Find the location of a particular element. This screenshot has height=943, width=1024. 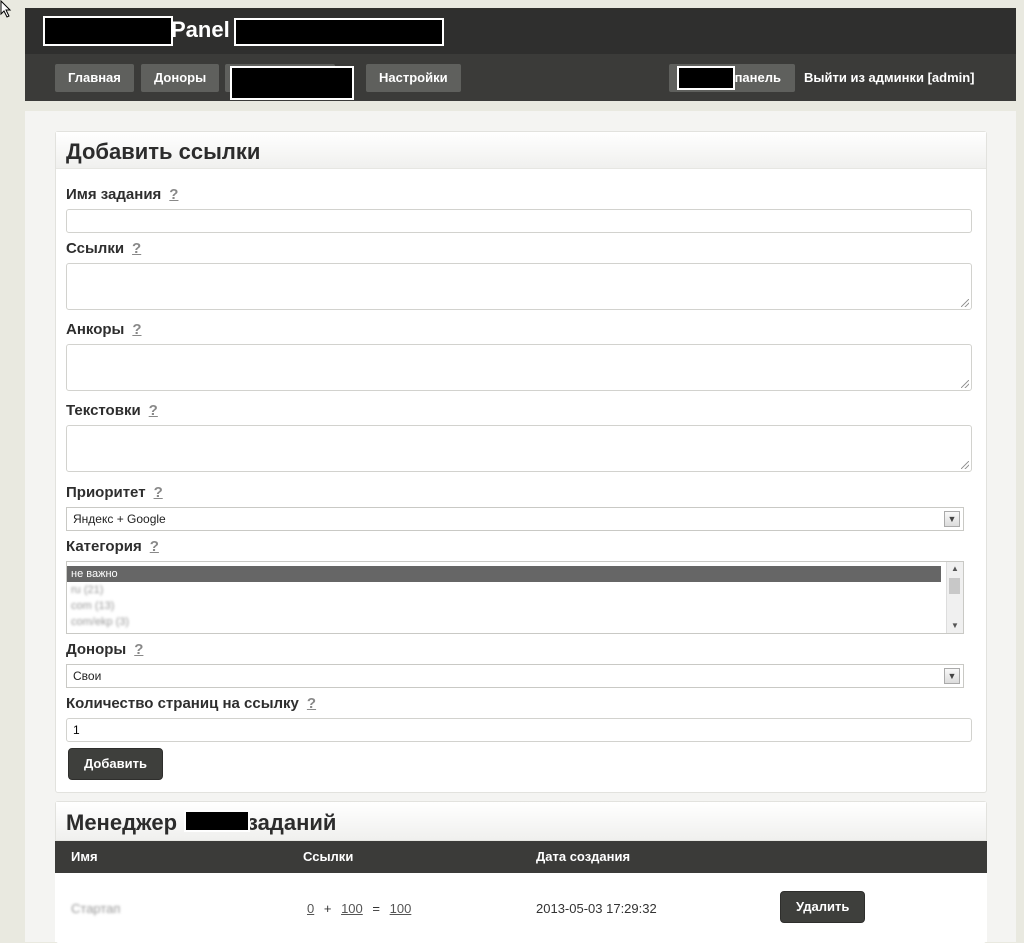

nav-home: Главная is located at coordinates (94, 78).